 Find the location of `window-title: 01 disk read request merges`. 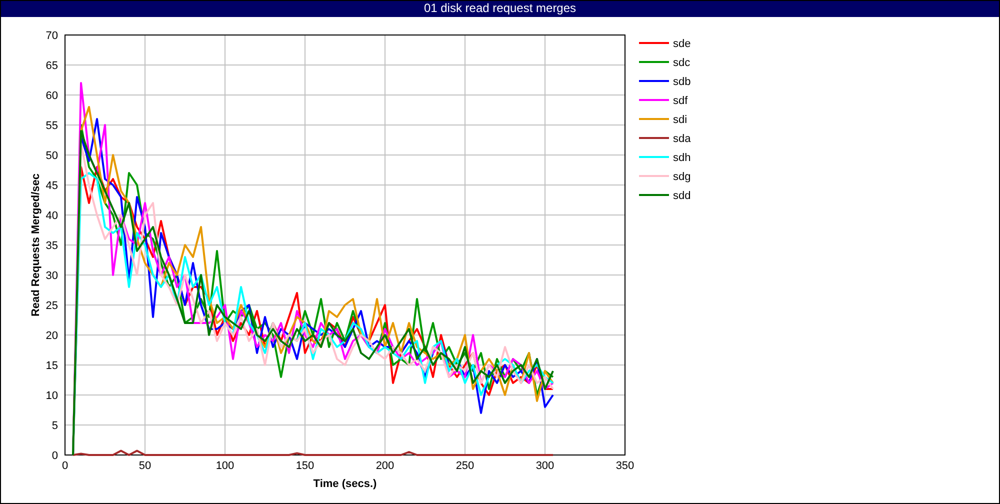

window-title: 01 disk read request merges is located at coordinates (500, 9).